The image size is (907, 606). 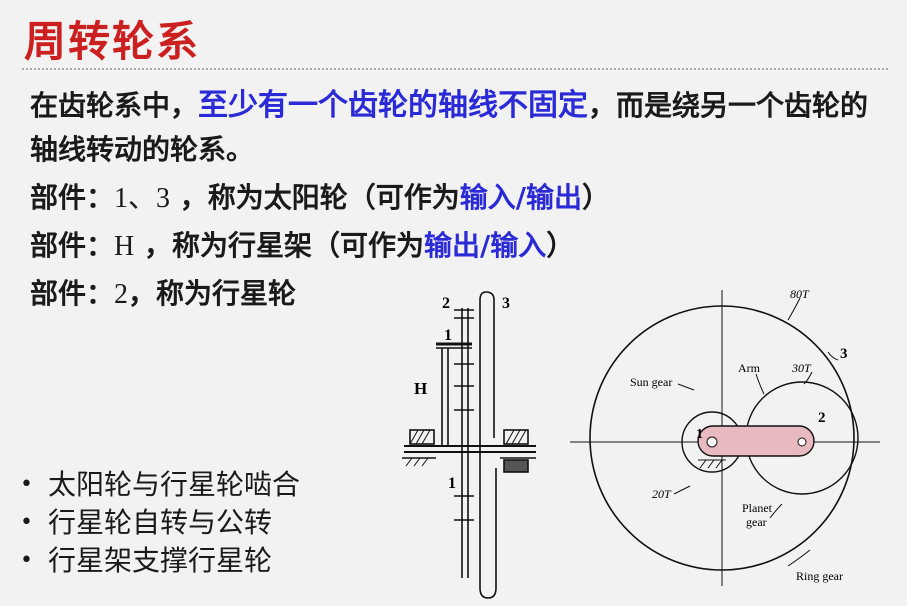 What do you see at coordinates (448, 335) in the screenshot?
I see `gear1-top-label: 1` at bounding box center [448, 335].